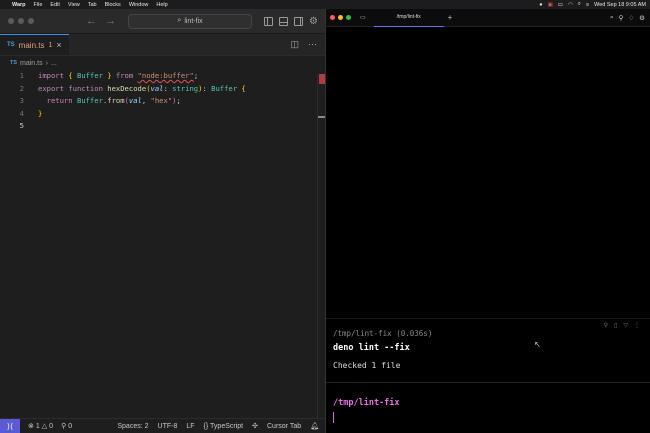 Image resolution: width=650 pixels, height=433 pixels. Describe the element at coordinates (54, 5) in the screenshot. I see `menu-edit: Edit` at that location.